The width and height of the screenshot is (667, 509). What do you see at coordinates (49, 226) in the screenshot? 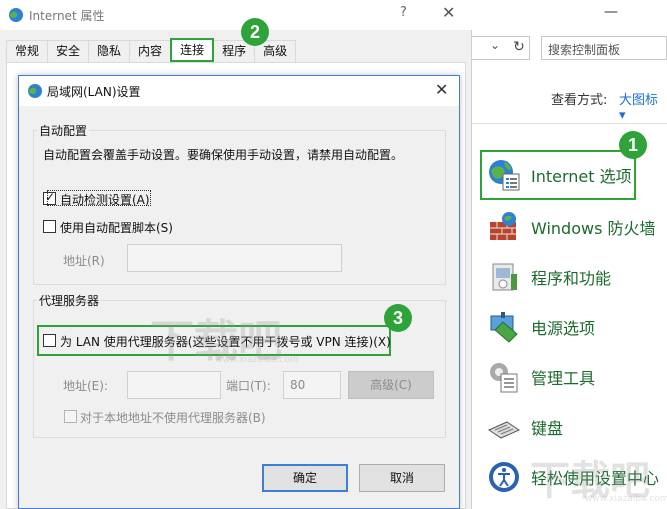
I see `use-script-checkbox` at bounding box center [49, 226].